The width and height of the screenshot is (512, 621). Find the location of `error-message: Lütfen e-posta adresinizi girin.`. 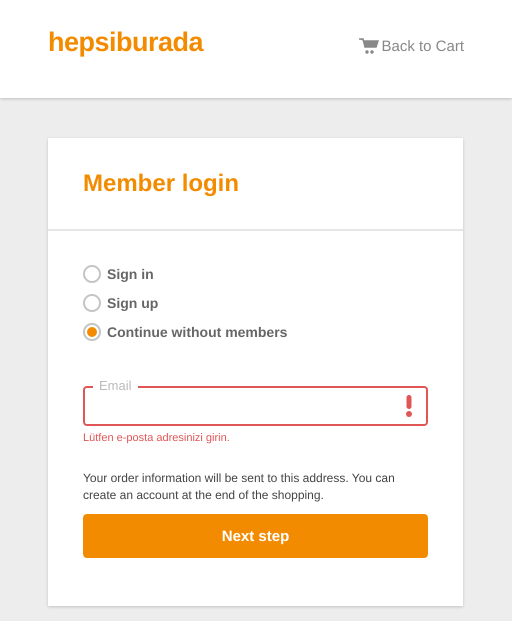

error-message: Lütfen e-posta adresinizi girin. is located at coordinates (157, 439).